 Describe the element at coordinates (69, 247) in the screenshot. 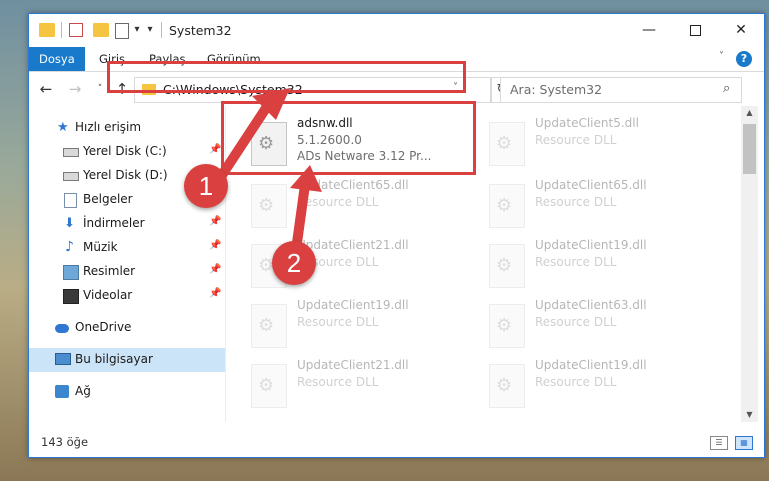

I see `music-icon: ♪` at that location.